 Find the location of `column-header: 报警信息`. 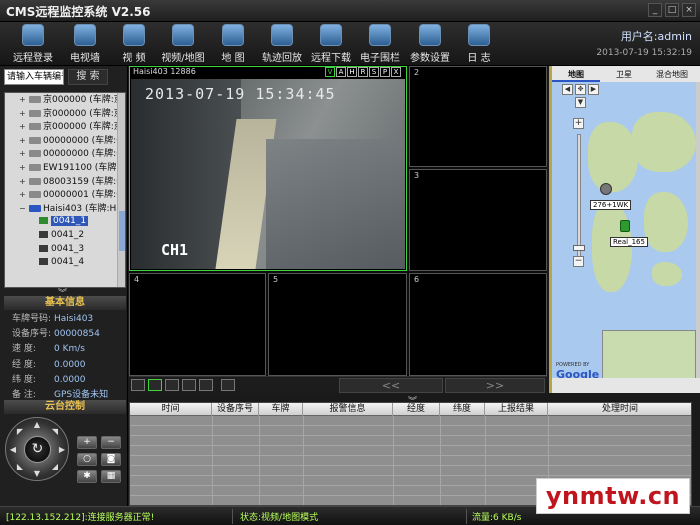

column-header: 报警信息 is located at coordinates (348, 409).